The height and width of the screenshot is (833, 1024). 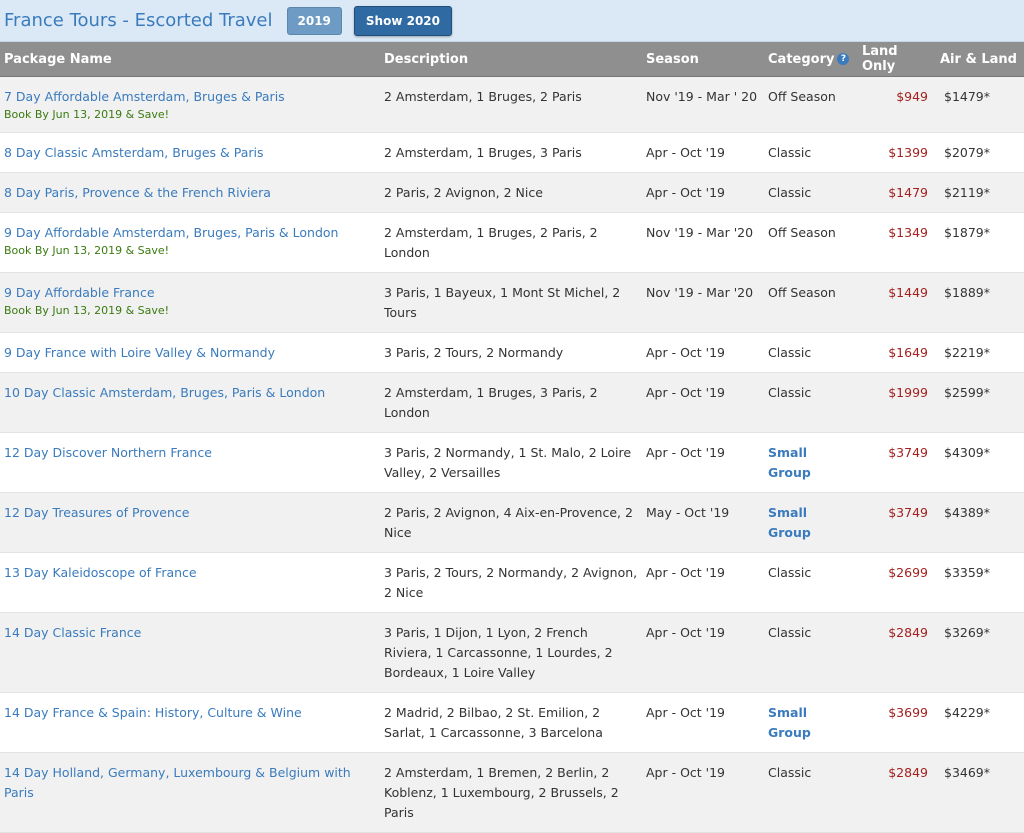 I want to click on description-cell: 3 Paris, 2 Tours, 2 Normandy, so click(x=511, y=352).